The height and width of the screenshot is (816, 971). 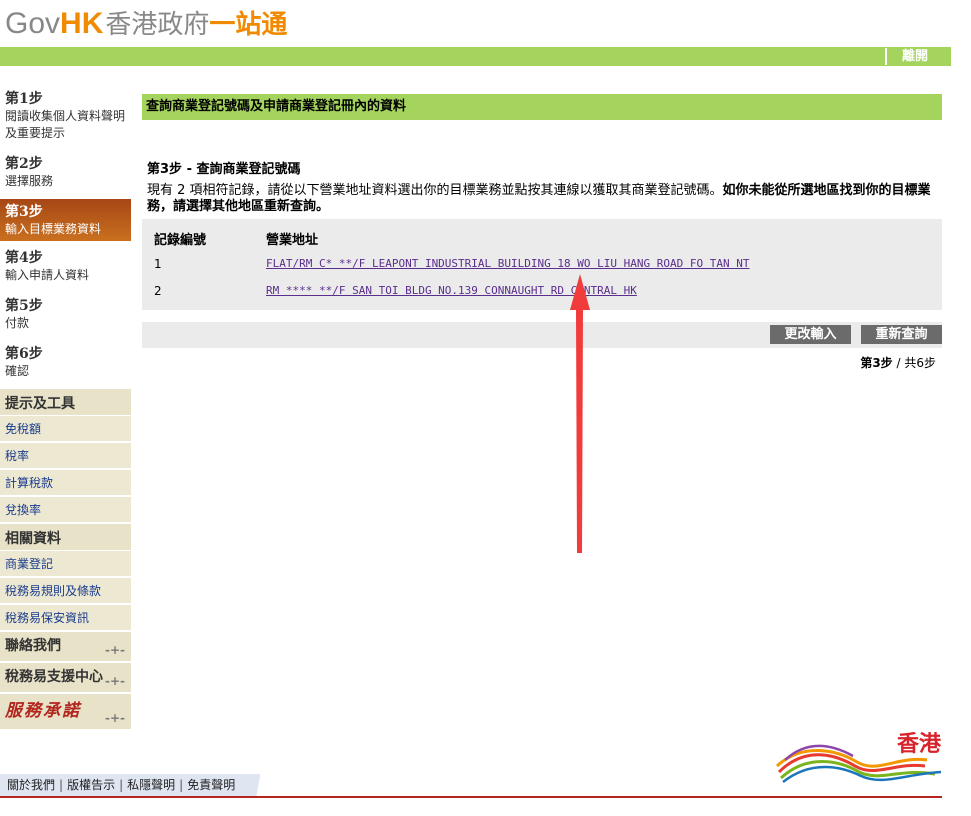 I want to click on footer-red-line, so click(x=471, y=797).